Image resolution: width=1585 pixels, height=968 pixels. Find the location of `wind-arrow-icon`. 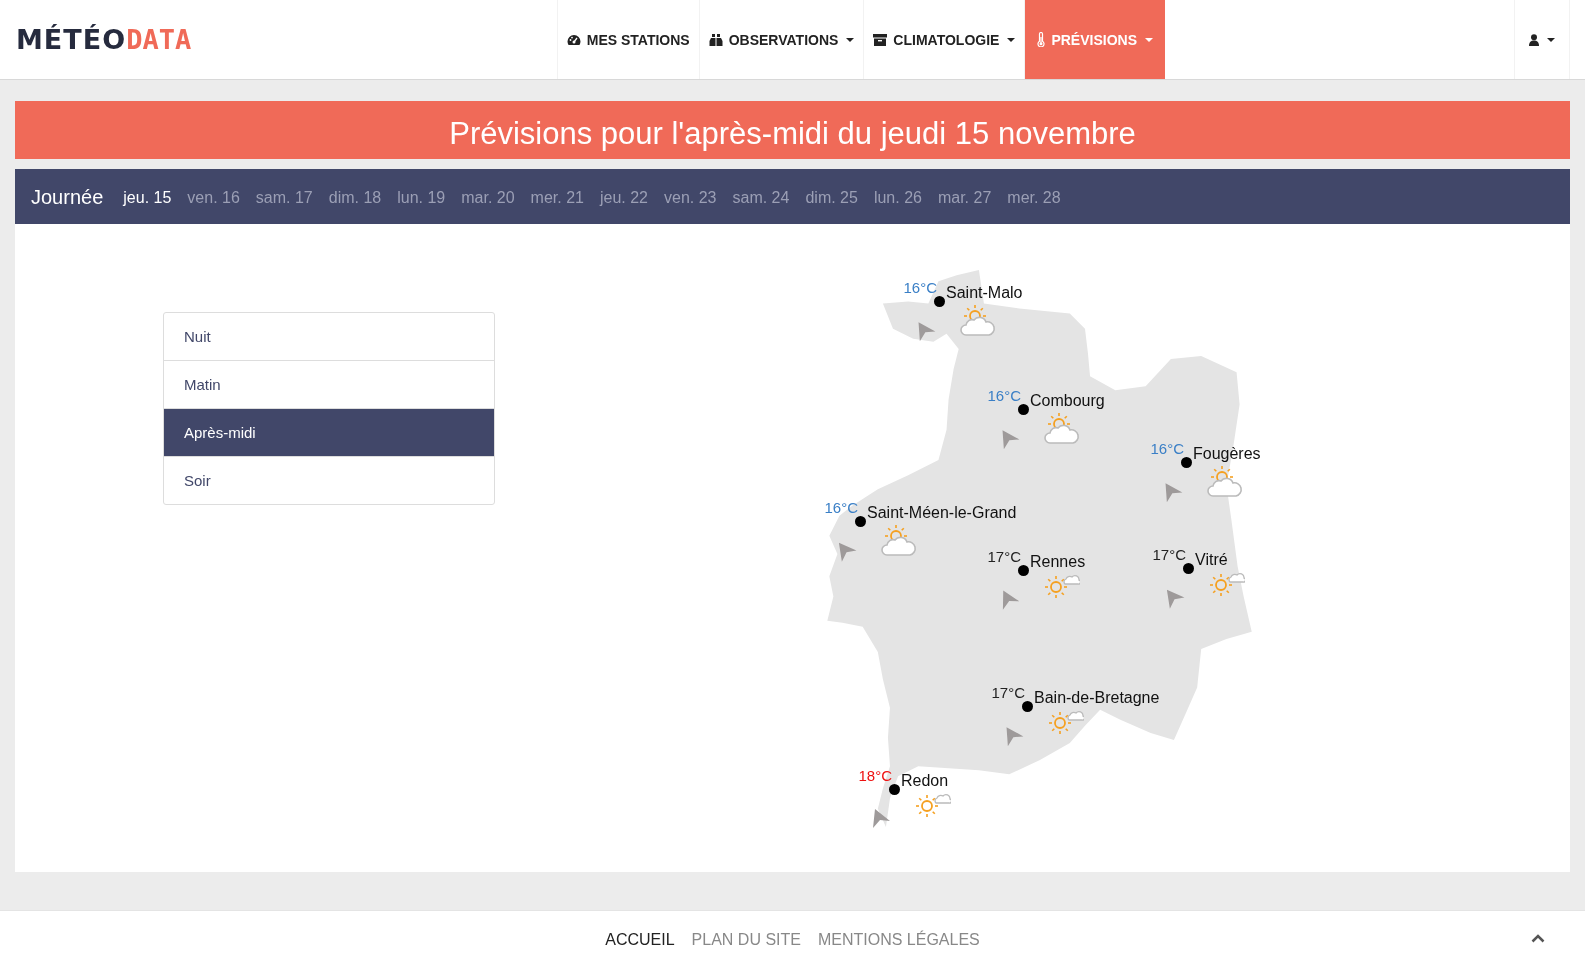

wind-arrow-icon is located at coordinates (881, 818).